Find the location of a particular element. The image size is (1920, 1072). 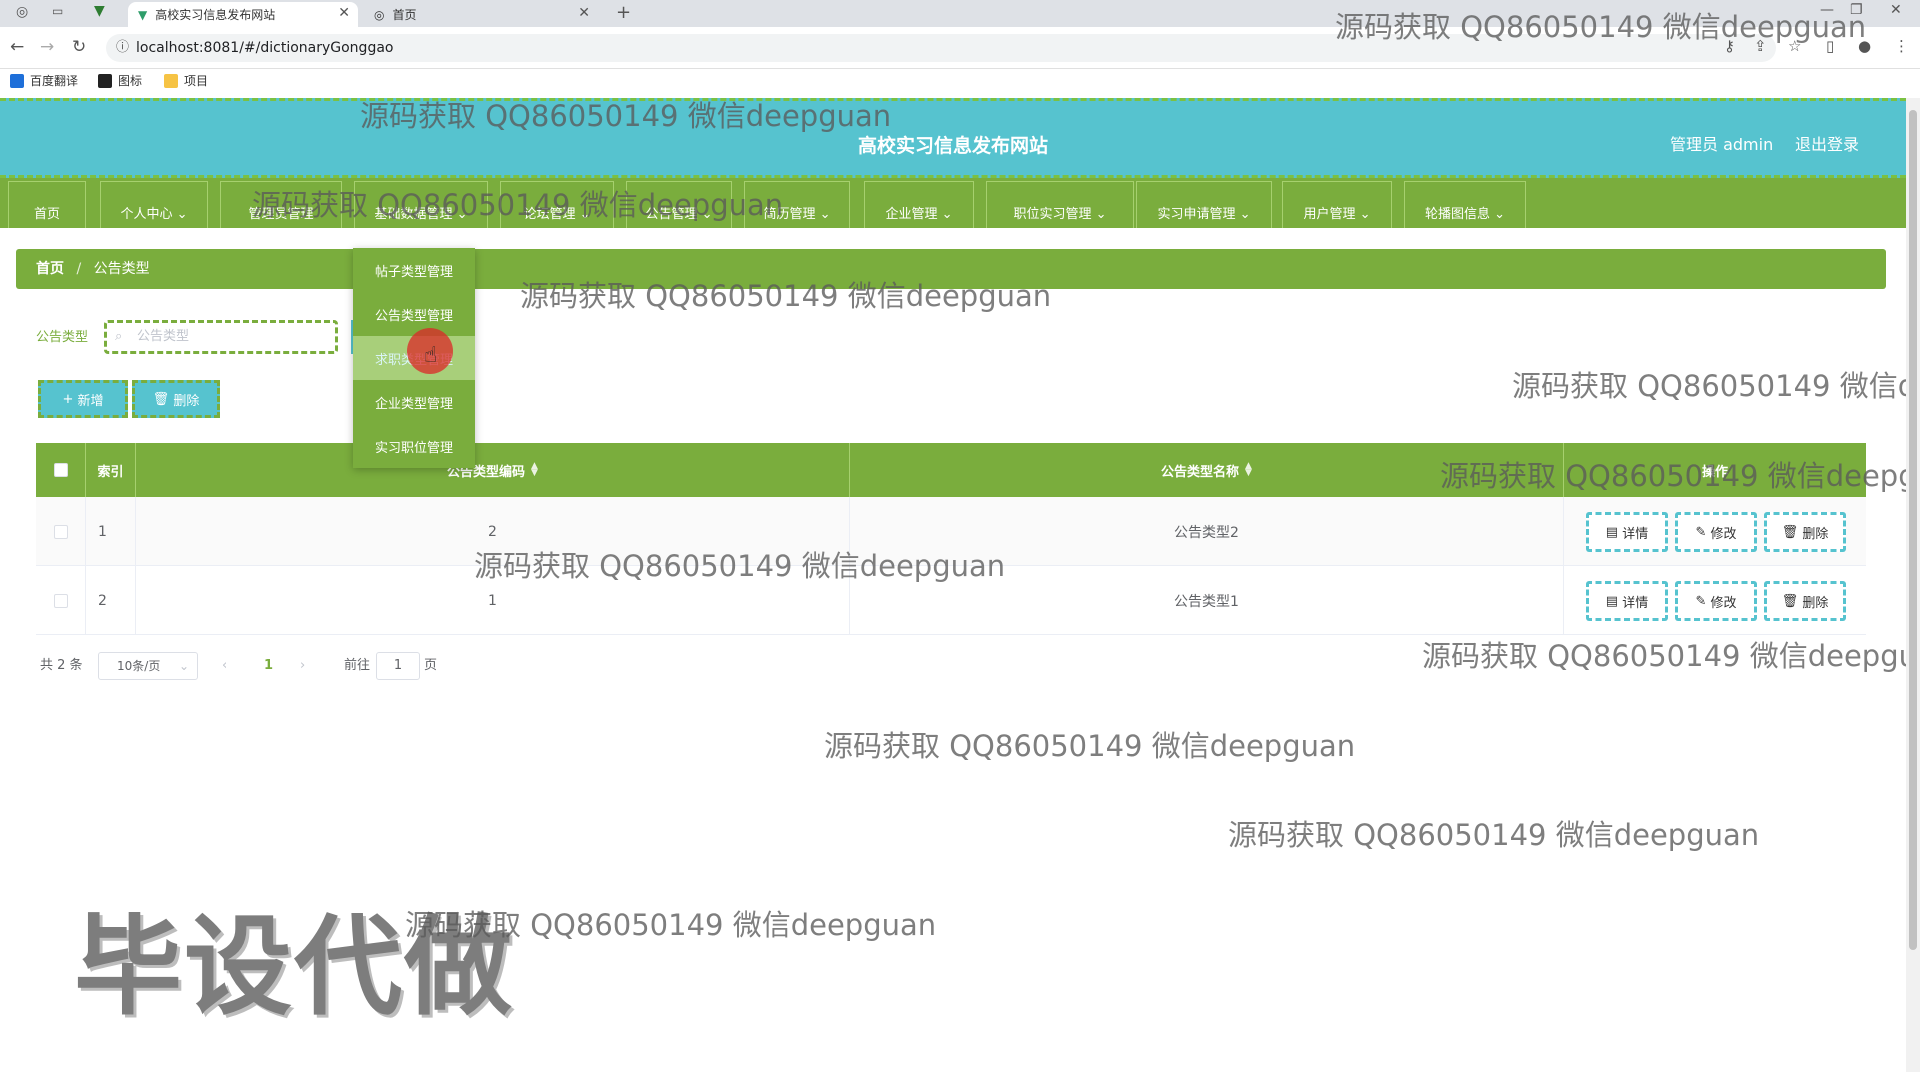

row-select-cell is located at coordinates (61, 600).